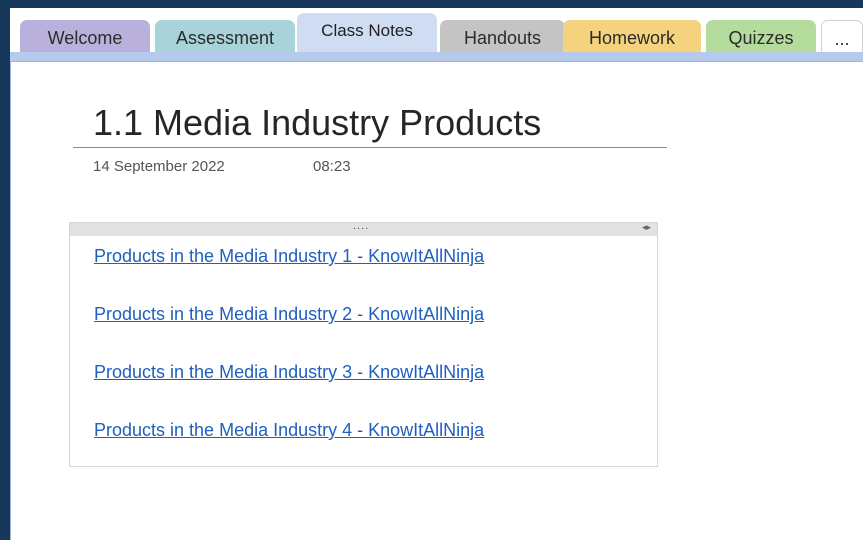  I want to click on tab-welcome: Welcome, so click(85, 37).